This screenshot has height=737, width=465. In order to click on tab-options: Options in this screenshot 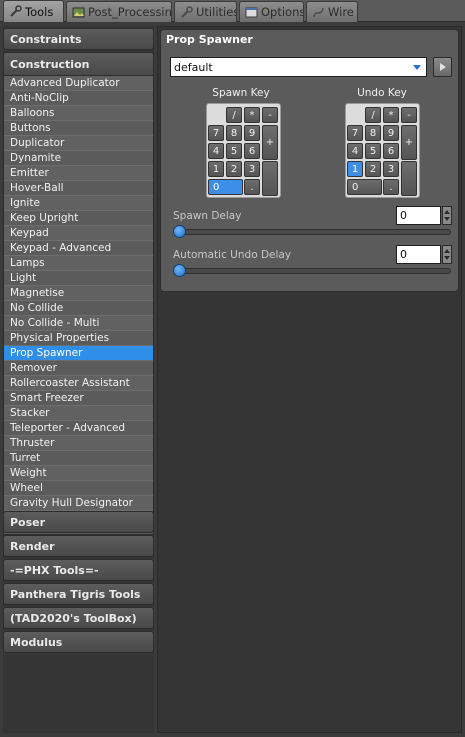, I will do `click(271, 11)`.